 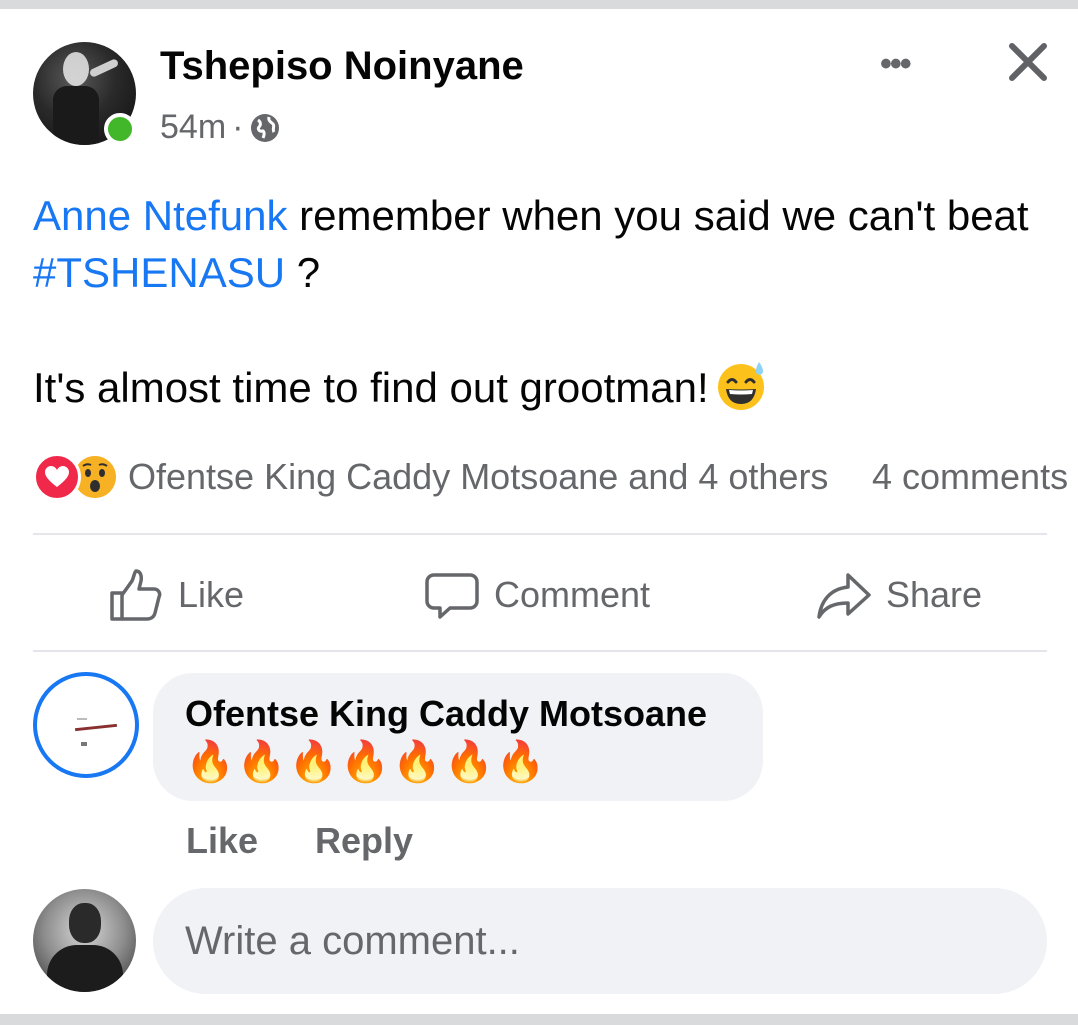 I want to click on bottom-separator, so click(x=539, y=1019).